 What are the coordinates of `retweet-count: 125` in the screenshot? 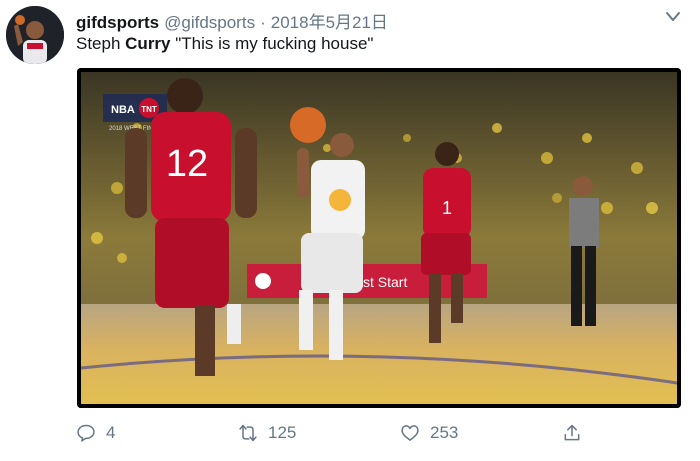 It's located at (282, 432).